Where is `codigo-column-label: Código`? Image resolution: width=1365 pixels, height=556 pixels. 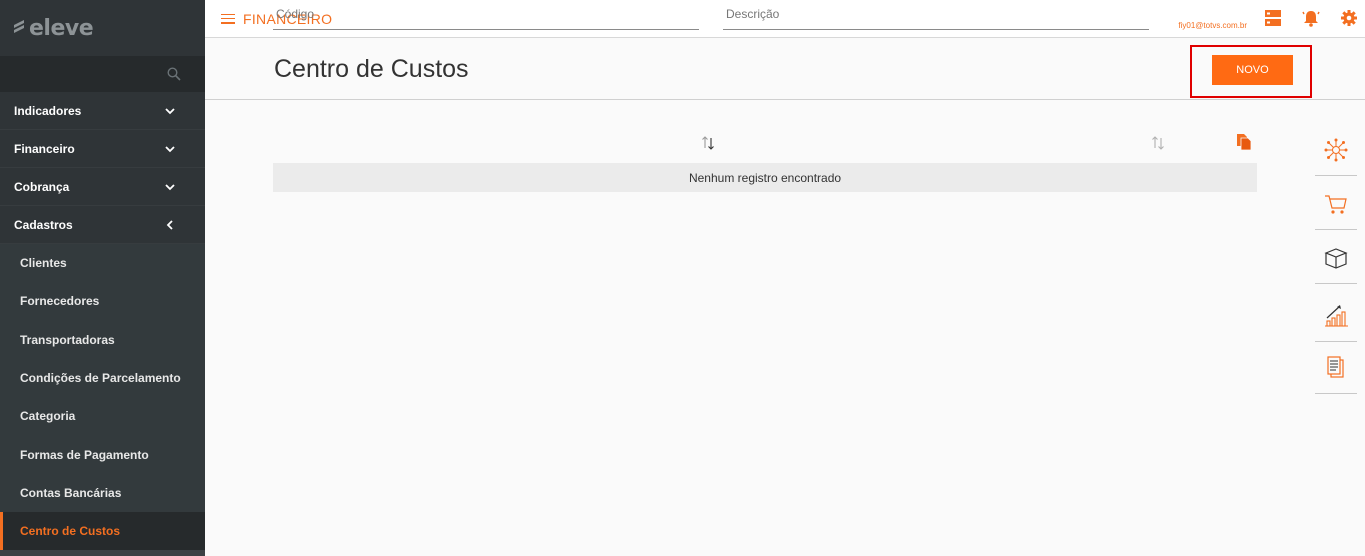
codigo-column-label: Código is located at coordinates (295, 14).